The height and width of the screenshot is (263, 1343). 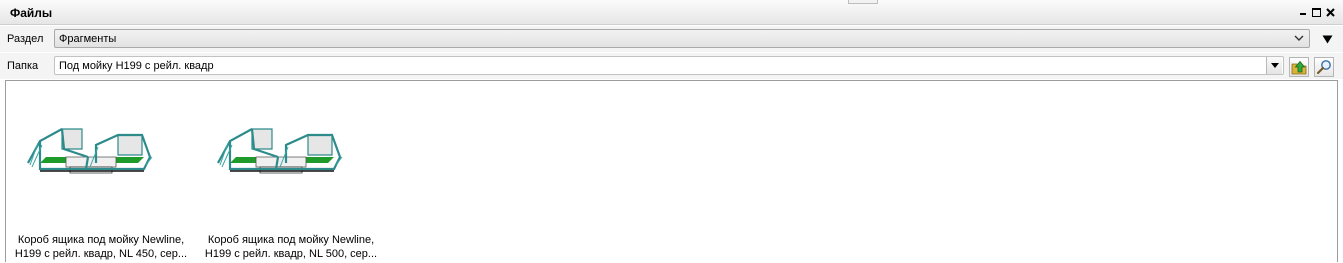 I want to click on panel-title: Файлы, so click(x=31, y=13).